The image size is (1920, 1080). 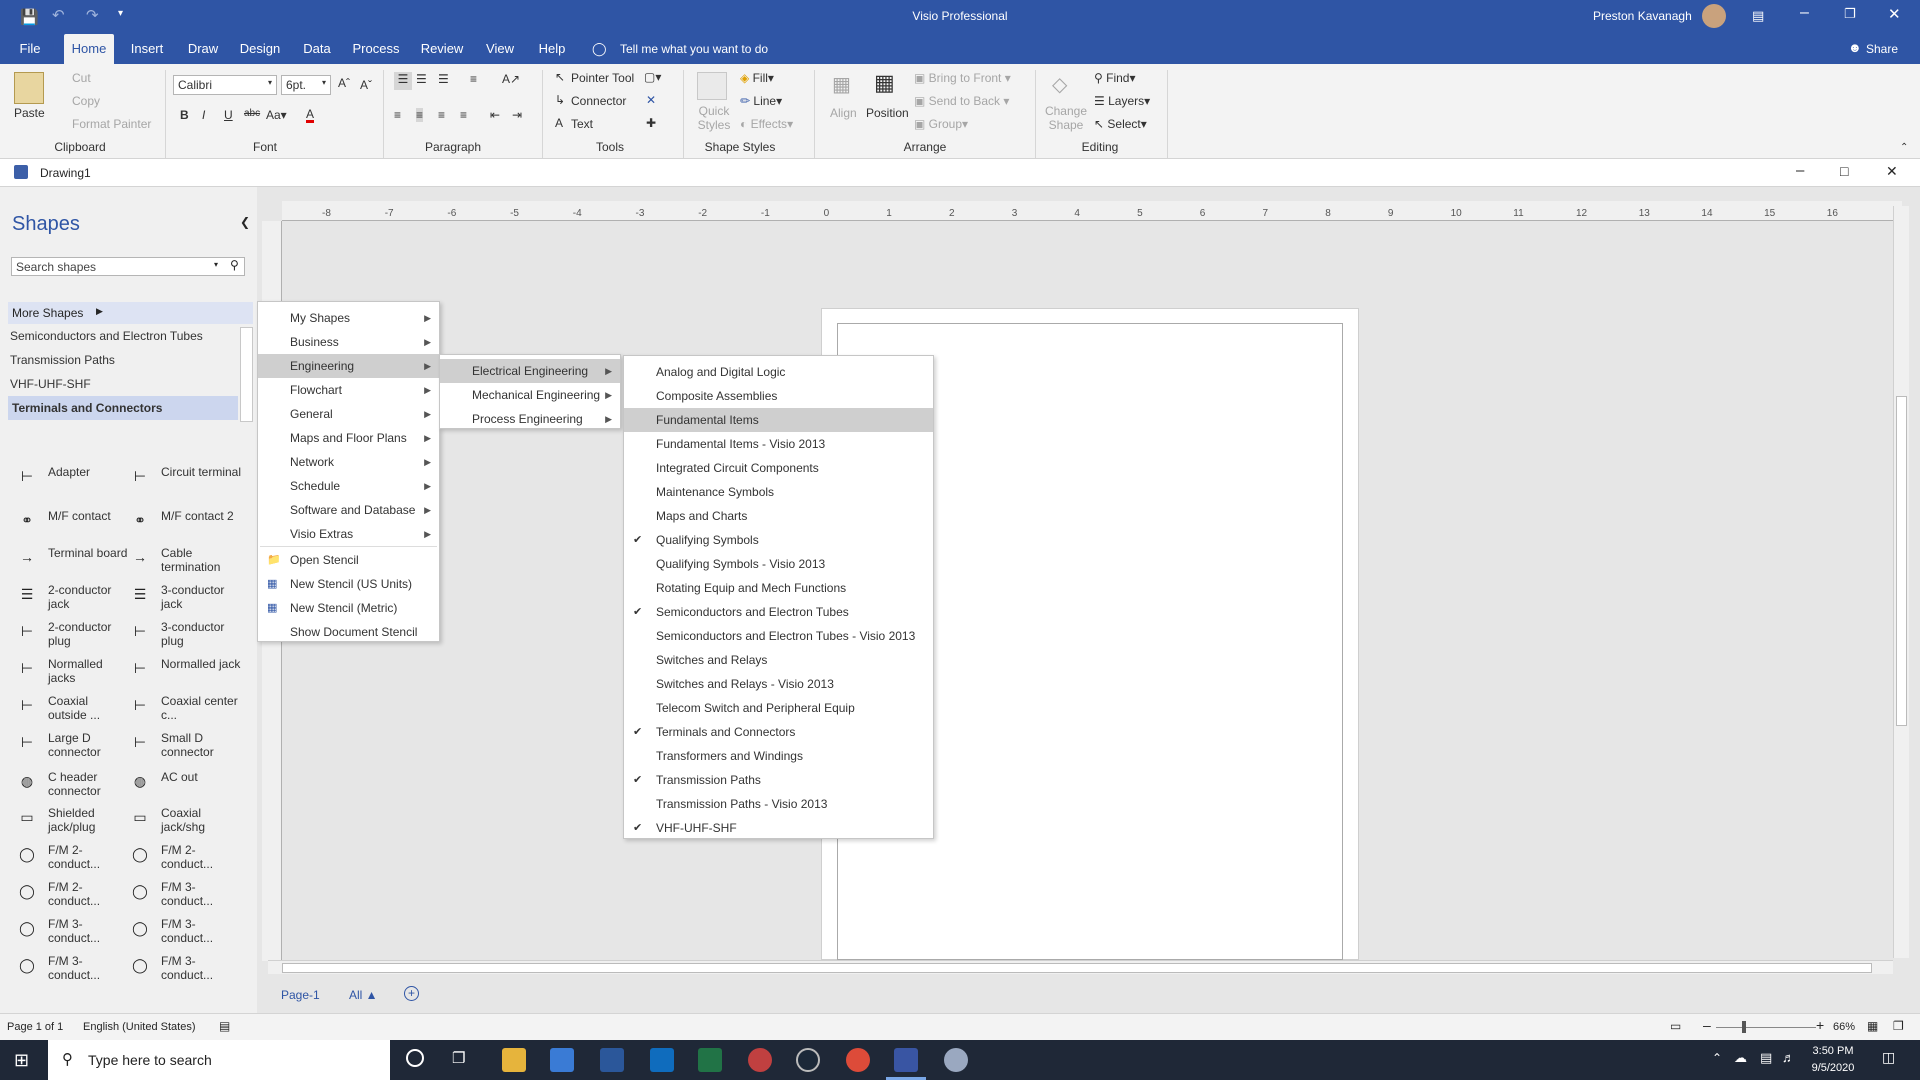 What do you see at coordinates (21, 1060) in the screenshot?
I see `windows-start-icon: ⊞` at bounding box center [21, 1060].